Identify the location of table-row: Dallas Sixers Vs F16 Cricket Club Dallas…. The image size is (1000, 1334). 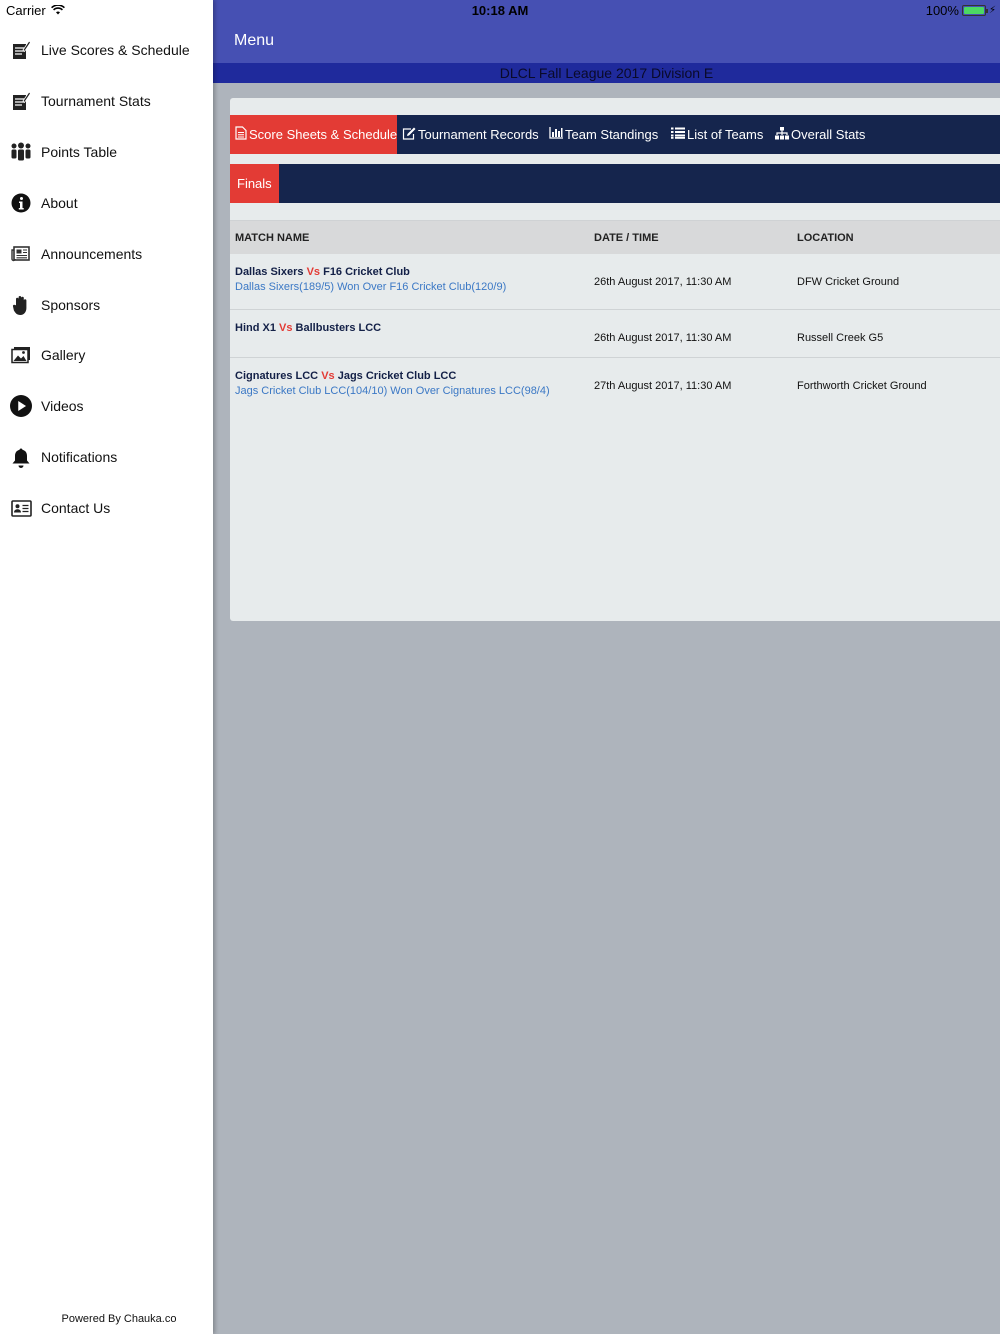
(615, 282).